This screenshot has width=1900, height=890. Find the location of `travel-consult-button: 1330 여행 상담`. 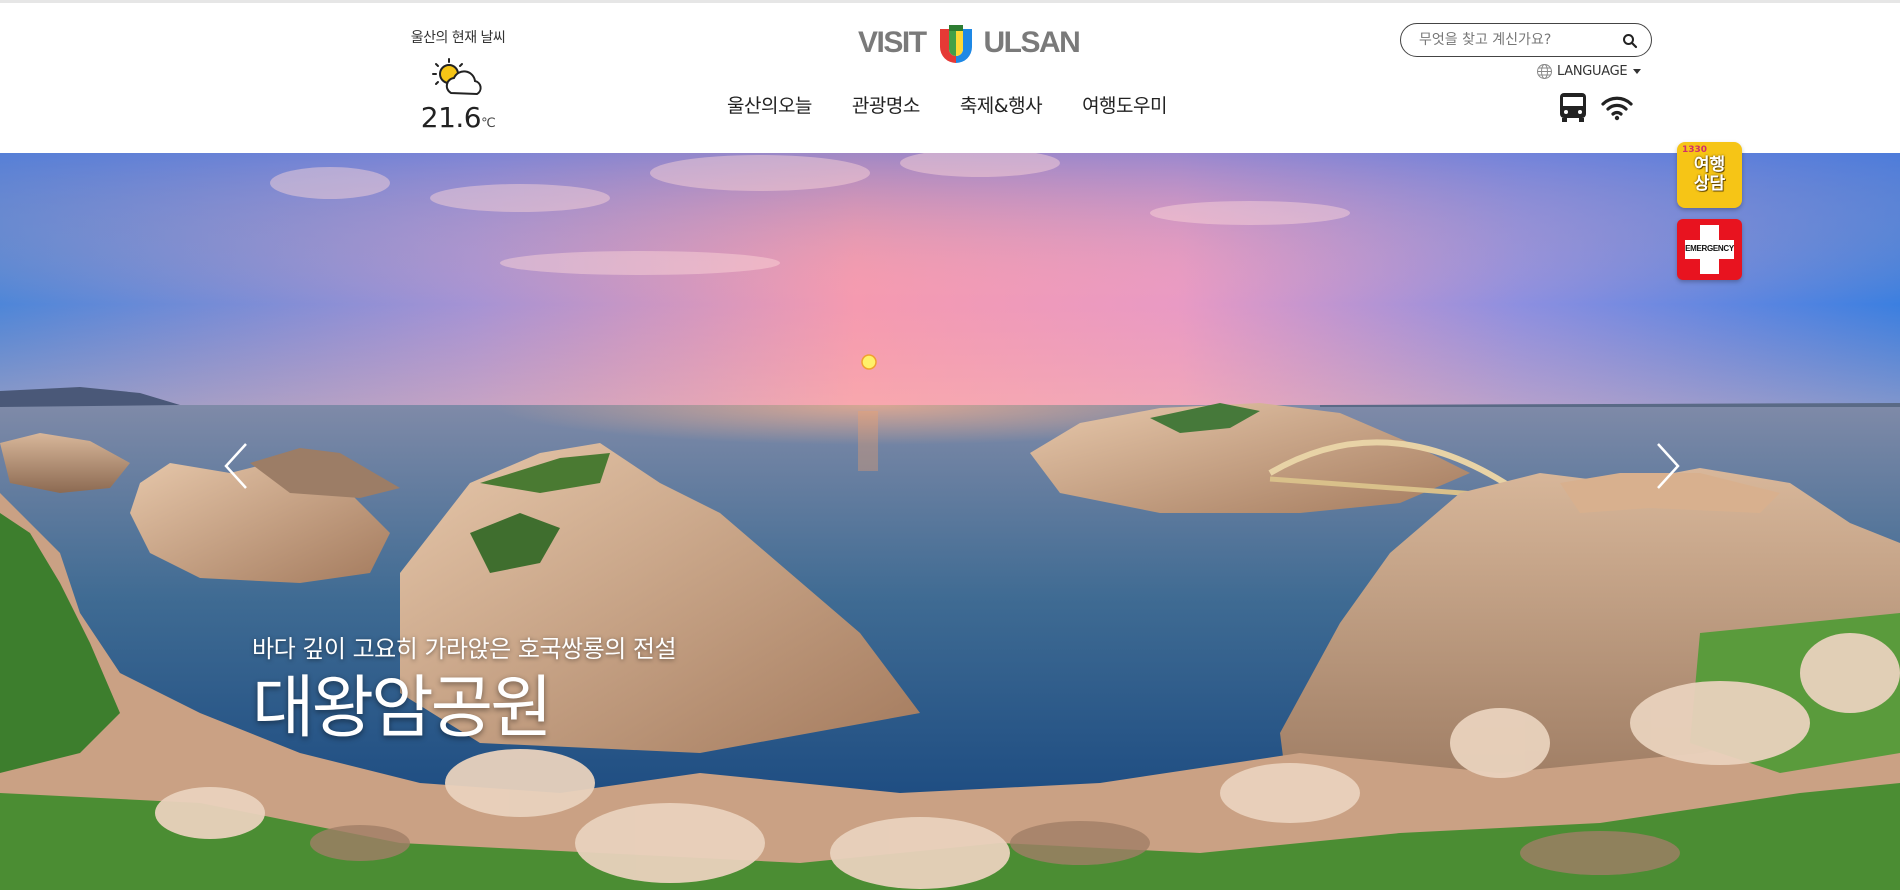

travel-consult-button: 1330 여행 상담 is located at coordinates (1709, 175).